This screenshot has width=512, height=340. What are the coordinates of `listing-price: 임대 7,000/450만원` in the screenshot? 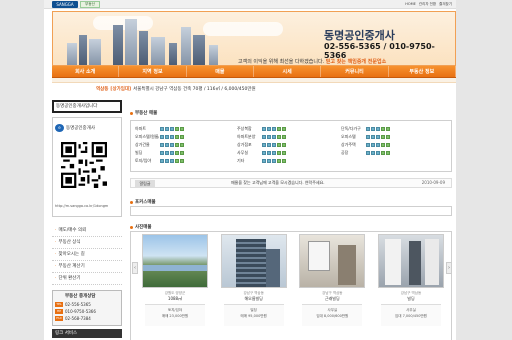 It's located at (411, 316).